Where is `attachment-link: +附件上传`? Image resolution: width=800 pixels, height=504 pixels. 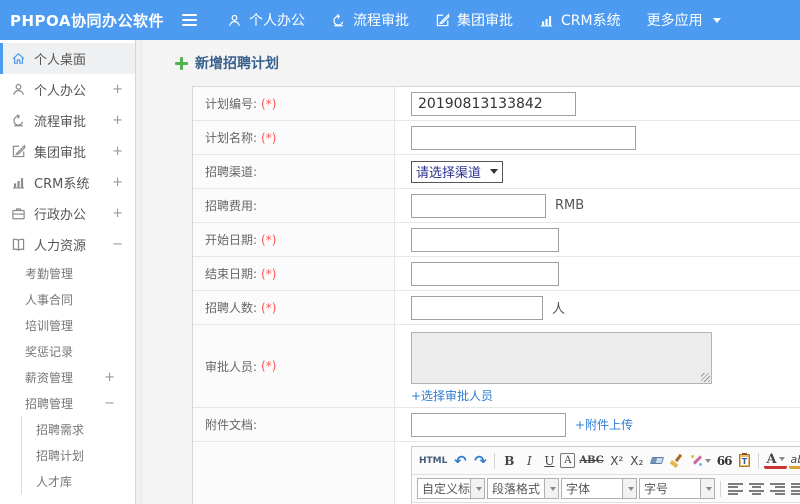 attachment-link: +附件上传 is located at coordinates (604, 424).